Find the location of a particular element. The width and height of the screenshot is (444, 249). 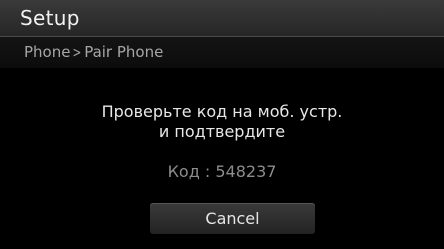

breadcrumb-item-pair-phone: Pair Phone is located at coordinates (124, 52).